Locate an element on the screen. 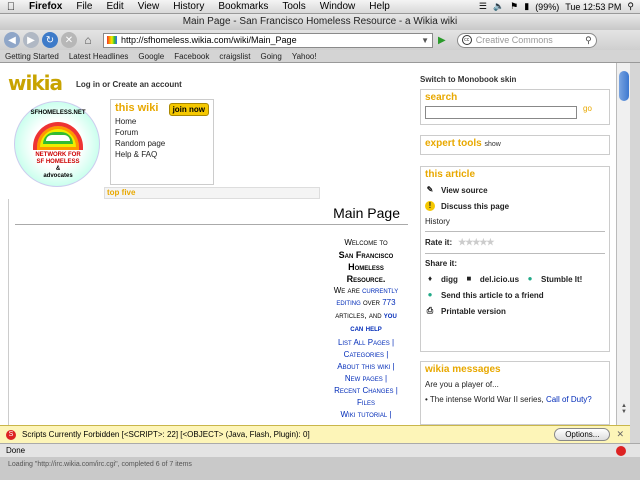 The image size is (640, 480). delicious-icon: ■ is located at coordinates (469, 278).